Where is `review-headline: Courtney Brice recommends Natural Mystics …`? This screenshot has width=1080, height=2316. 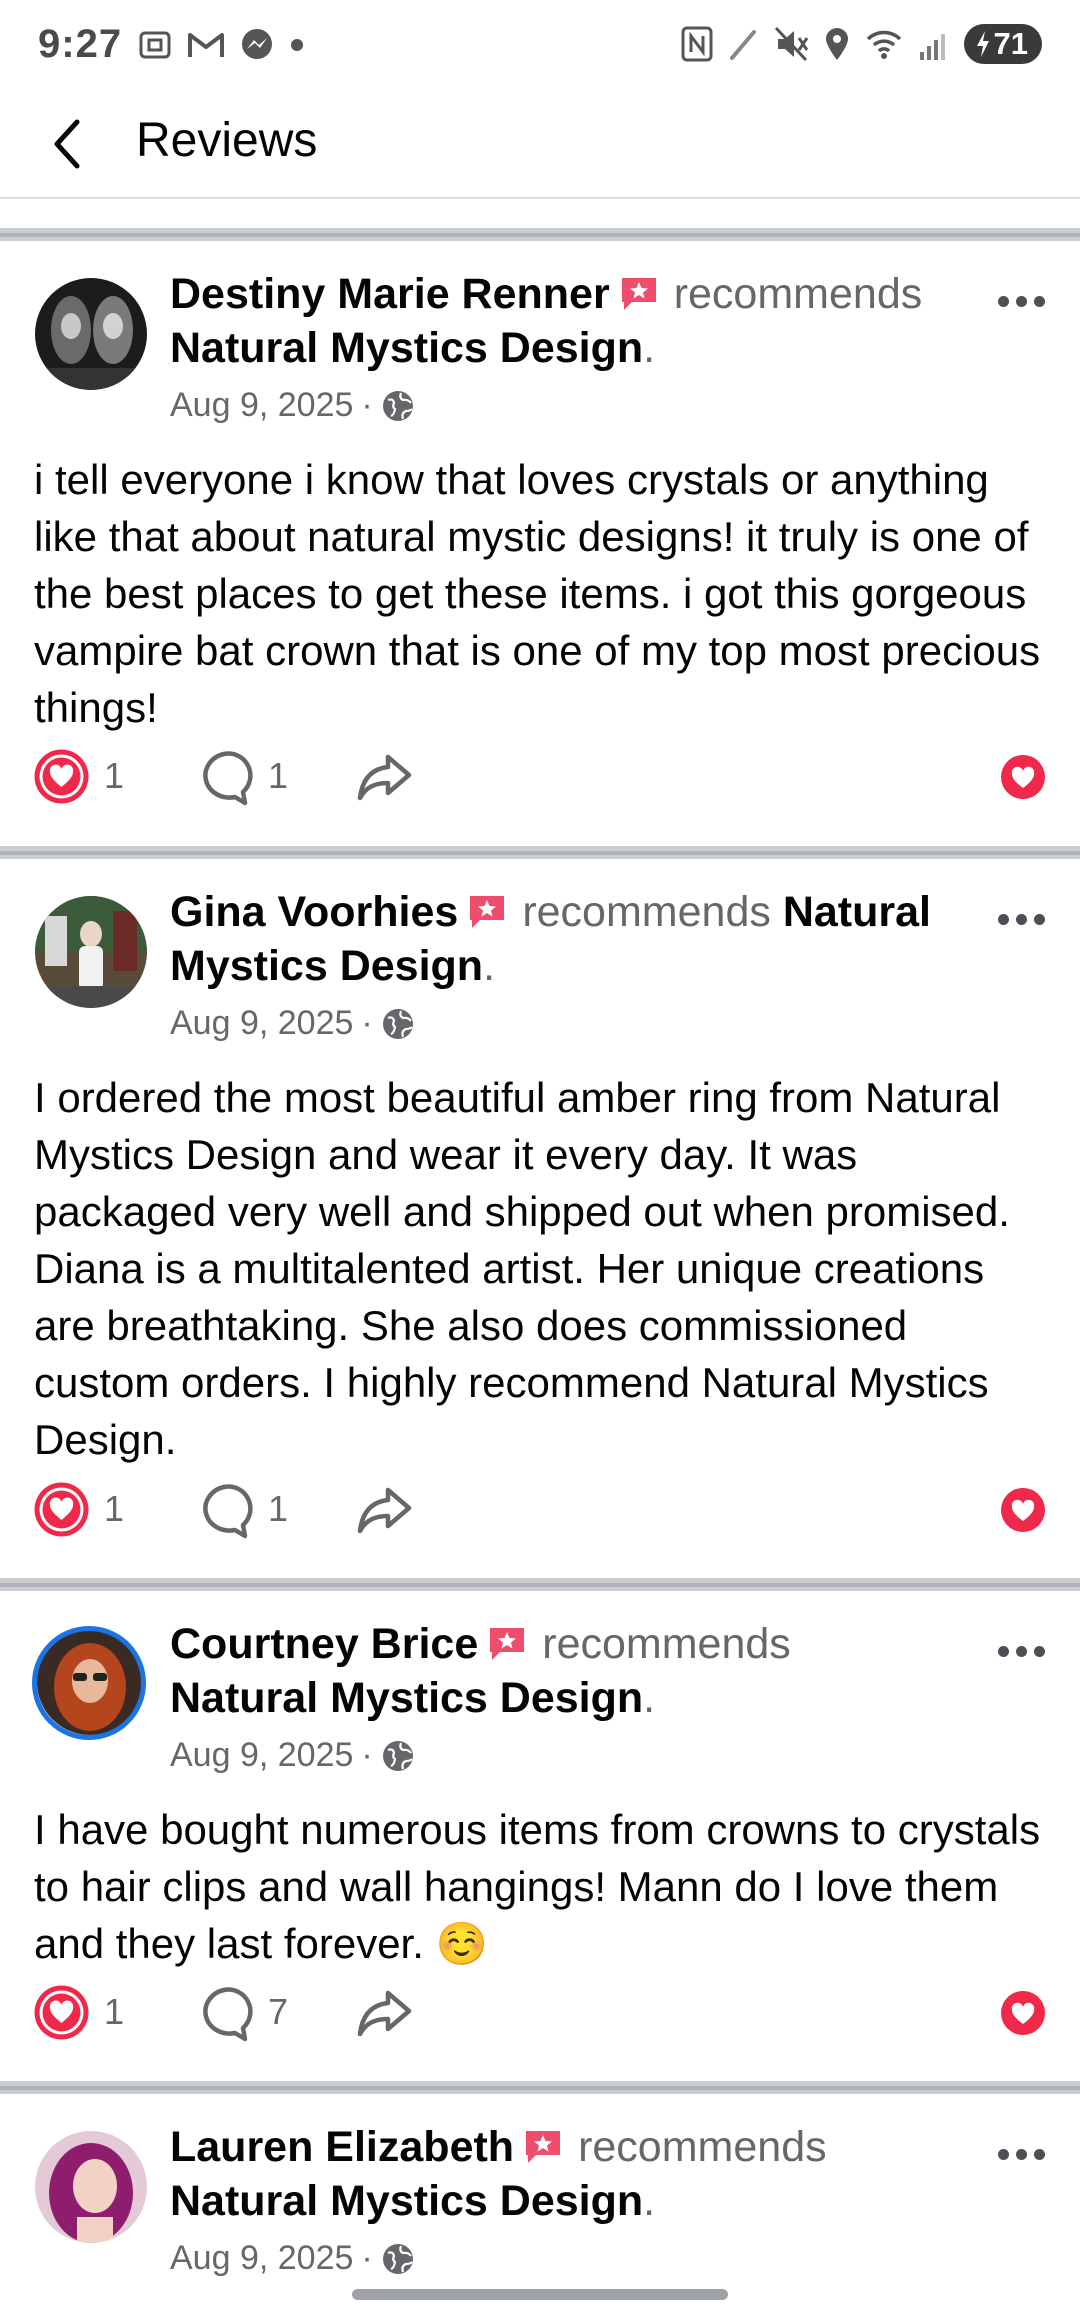
review-headline: Courtney Brice recommends Natural Mystics … is located at coordinates (480, 1671).